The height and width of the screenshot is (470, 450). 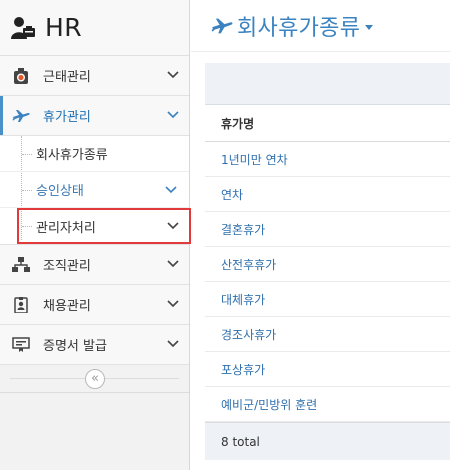 What do you see at coordinates (254, 159) in the screenshot?
I see `leave-type-link: 1년미만 연차` at bounding box center [254, 159].